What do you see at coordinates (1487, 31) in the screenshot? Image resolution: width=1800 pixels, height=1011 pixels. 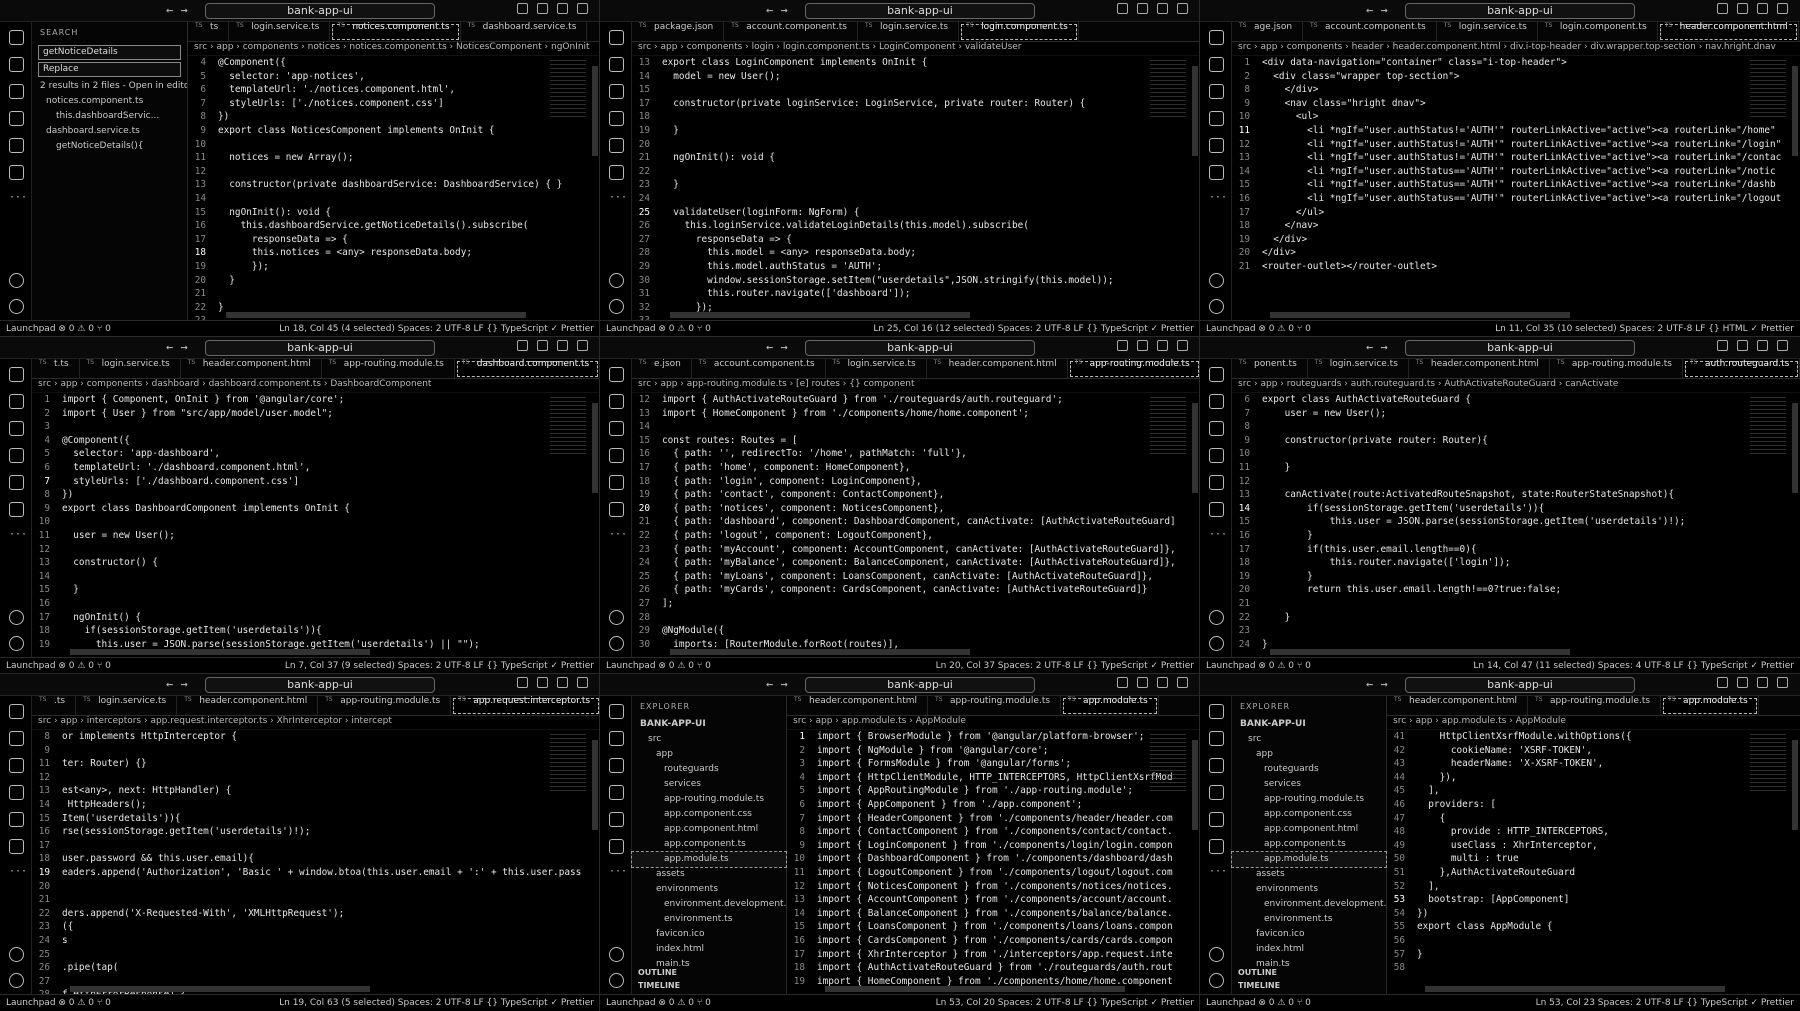 I see `editor-tab: login.service.ts` at bounding box center [1487, 31].